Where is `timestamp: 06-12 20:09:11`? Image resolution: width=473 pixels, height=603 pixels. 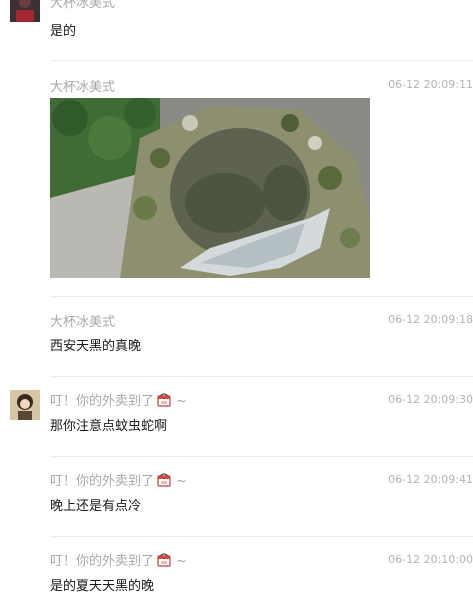 timestamp: 06-12 20:09:11 is located at coordinates (430, 84).